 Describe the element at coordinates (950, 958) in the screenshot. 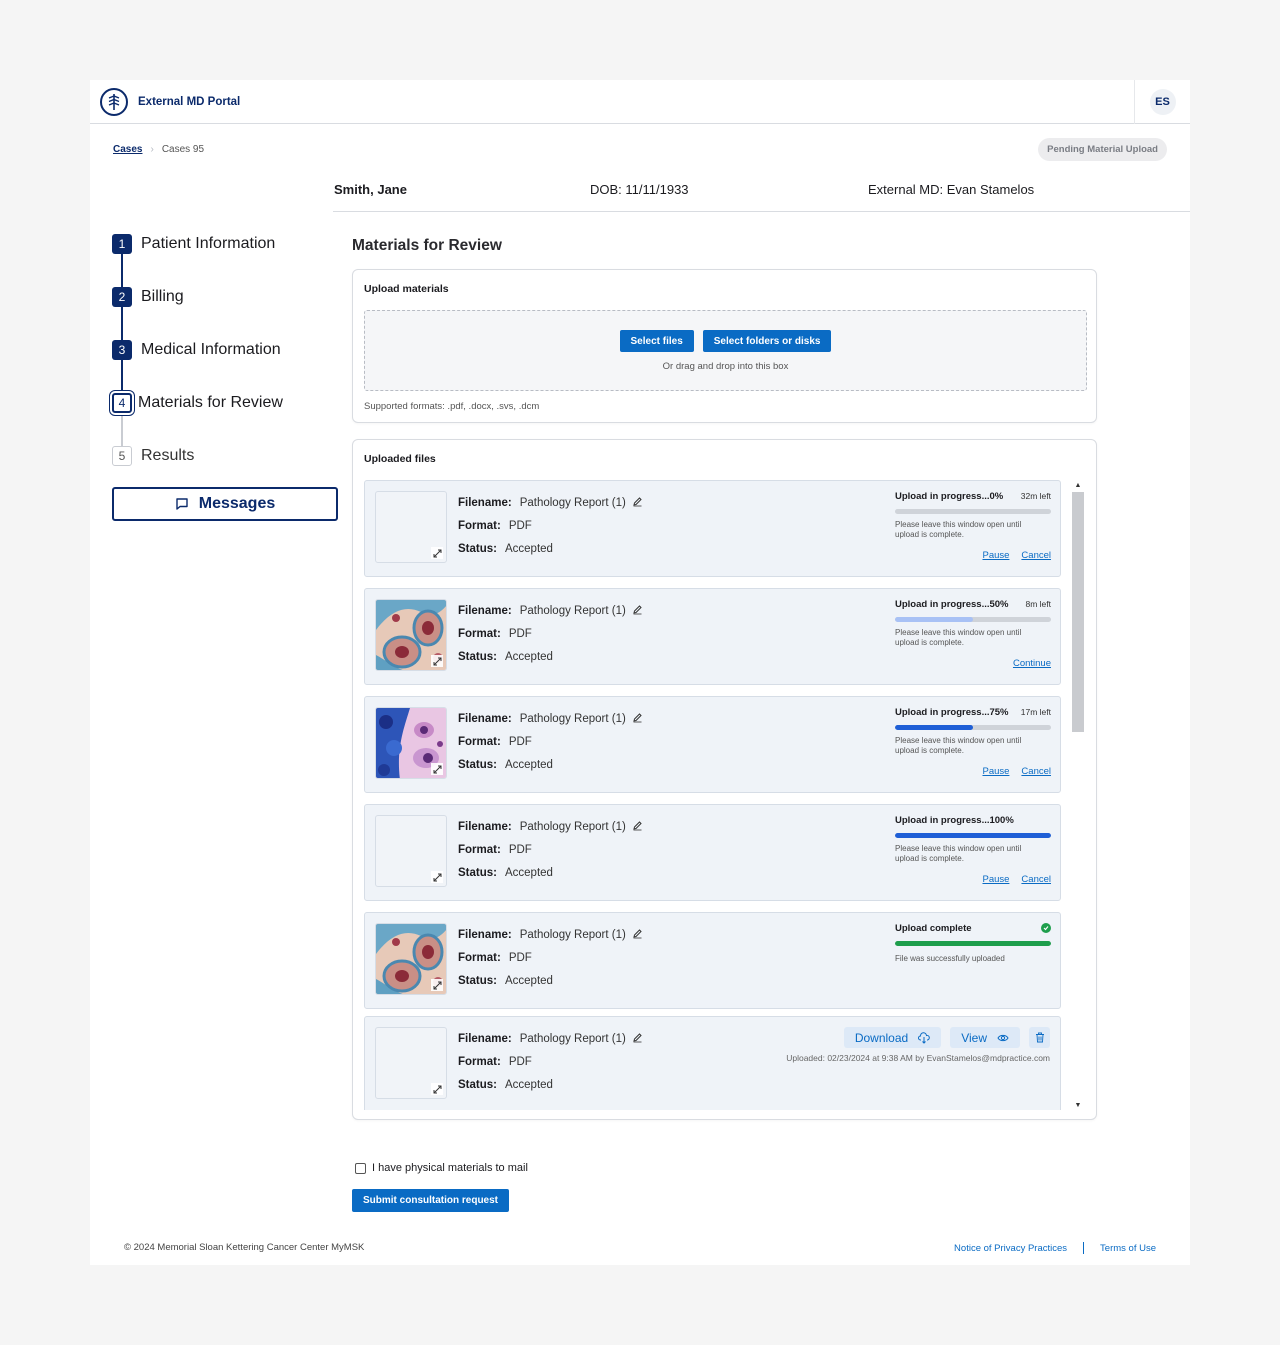

I see `complete-note: File was successfully uploaded` at that location.